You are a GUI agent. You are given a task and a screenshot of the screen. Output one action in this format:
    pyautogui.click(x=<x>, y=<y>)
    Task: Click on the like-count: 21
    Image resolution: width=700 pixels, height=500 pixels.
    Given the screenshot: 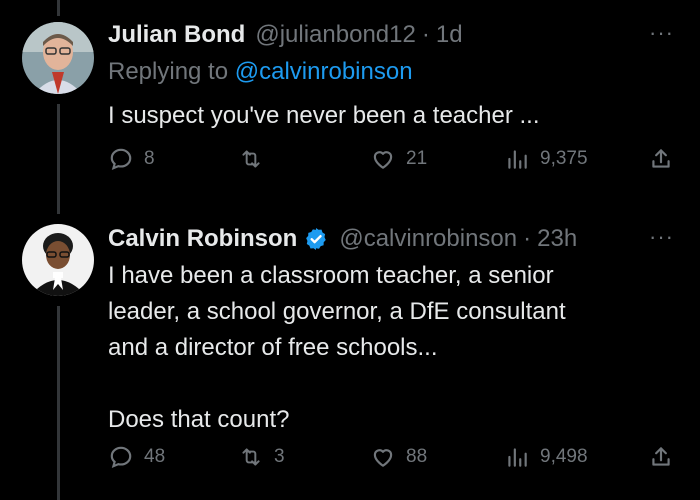 What is the action you would take?
    pyautogui.click(x=417, y=158)
    